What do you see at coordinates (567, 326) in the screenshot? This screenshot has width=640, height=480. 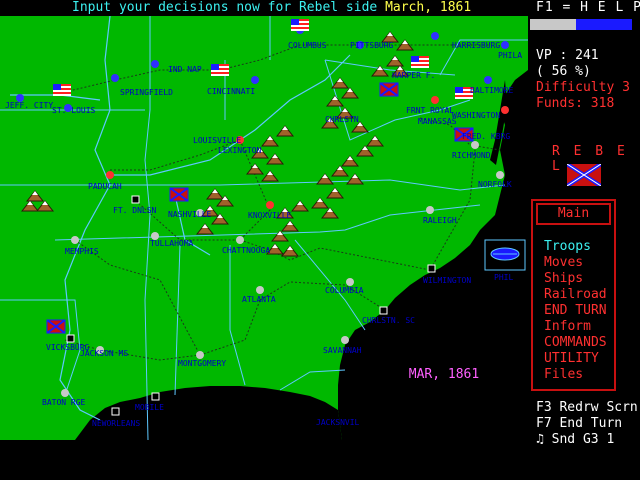 I see `menu-inform: Inform` at bounding box center [567, 326].